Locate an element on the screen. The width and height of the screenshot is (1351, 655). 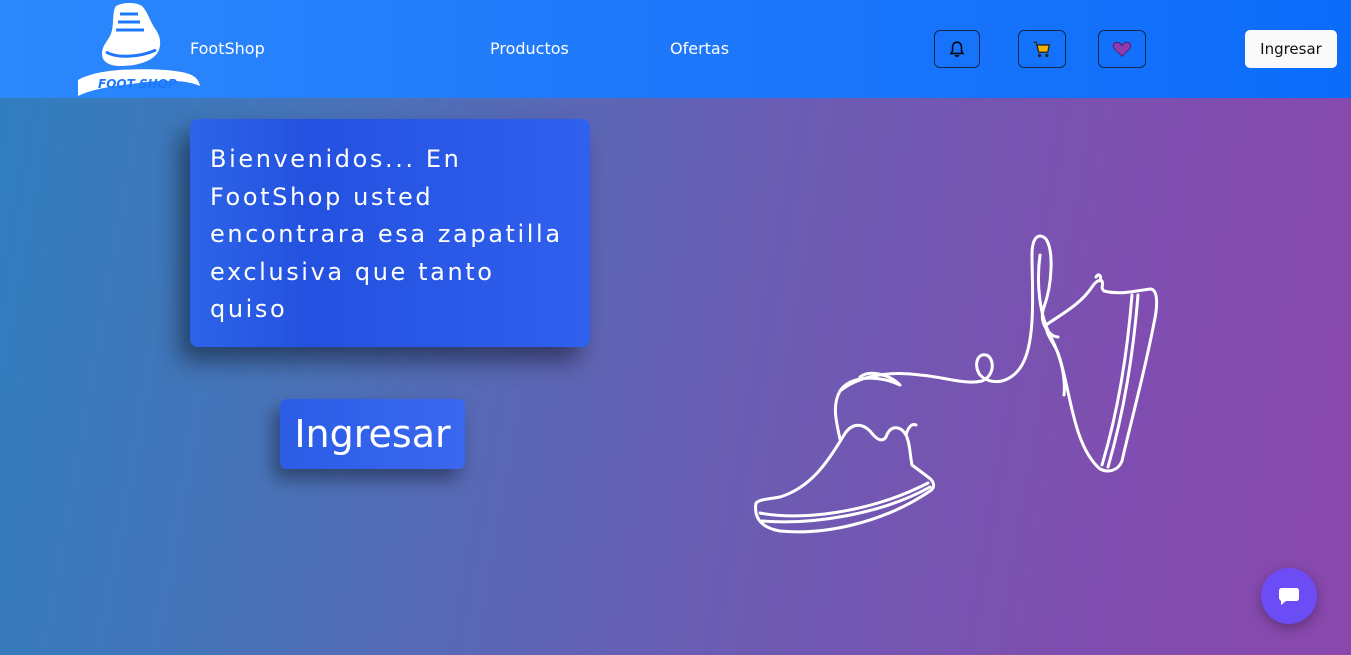
heart-icon is located at coordinates (1122, 49).